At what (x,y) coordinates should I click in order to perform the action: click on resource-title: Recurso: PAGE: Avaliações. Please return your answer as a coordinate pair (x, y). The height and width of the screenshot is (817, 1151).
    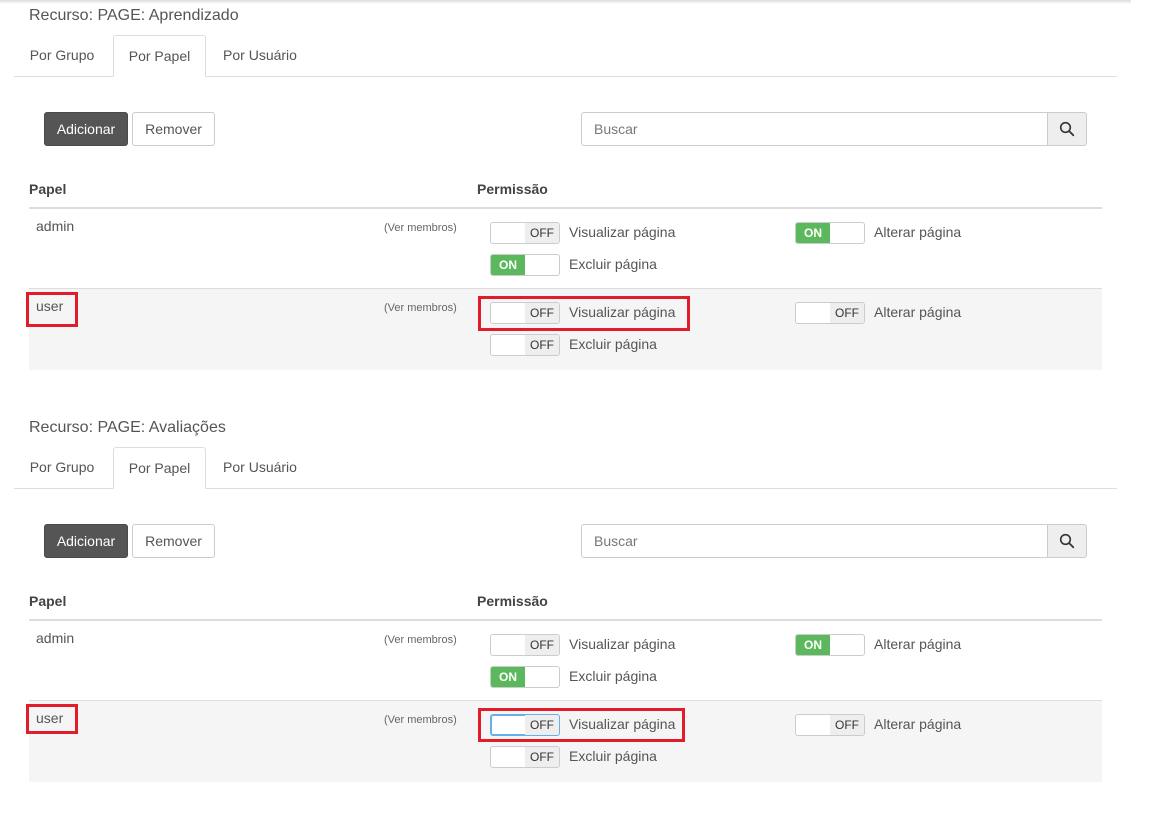
    Looking at the image, I should click on (127, 427).